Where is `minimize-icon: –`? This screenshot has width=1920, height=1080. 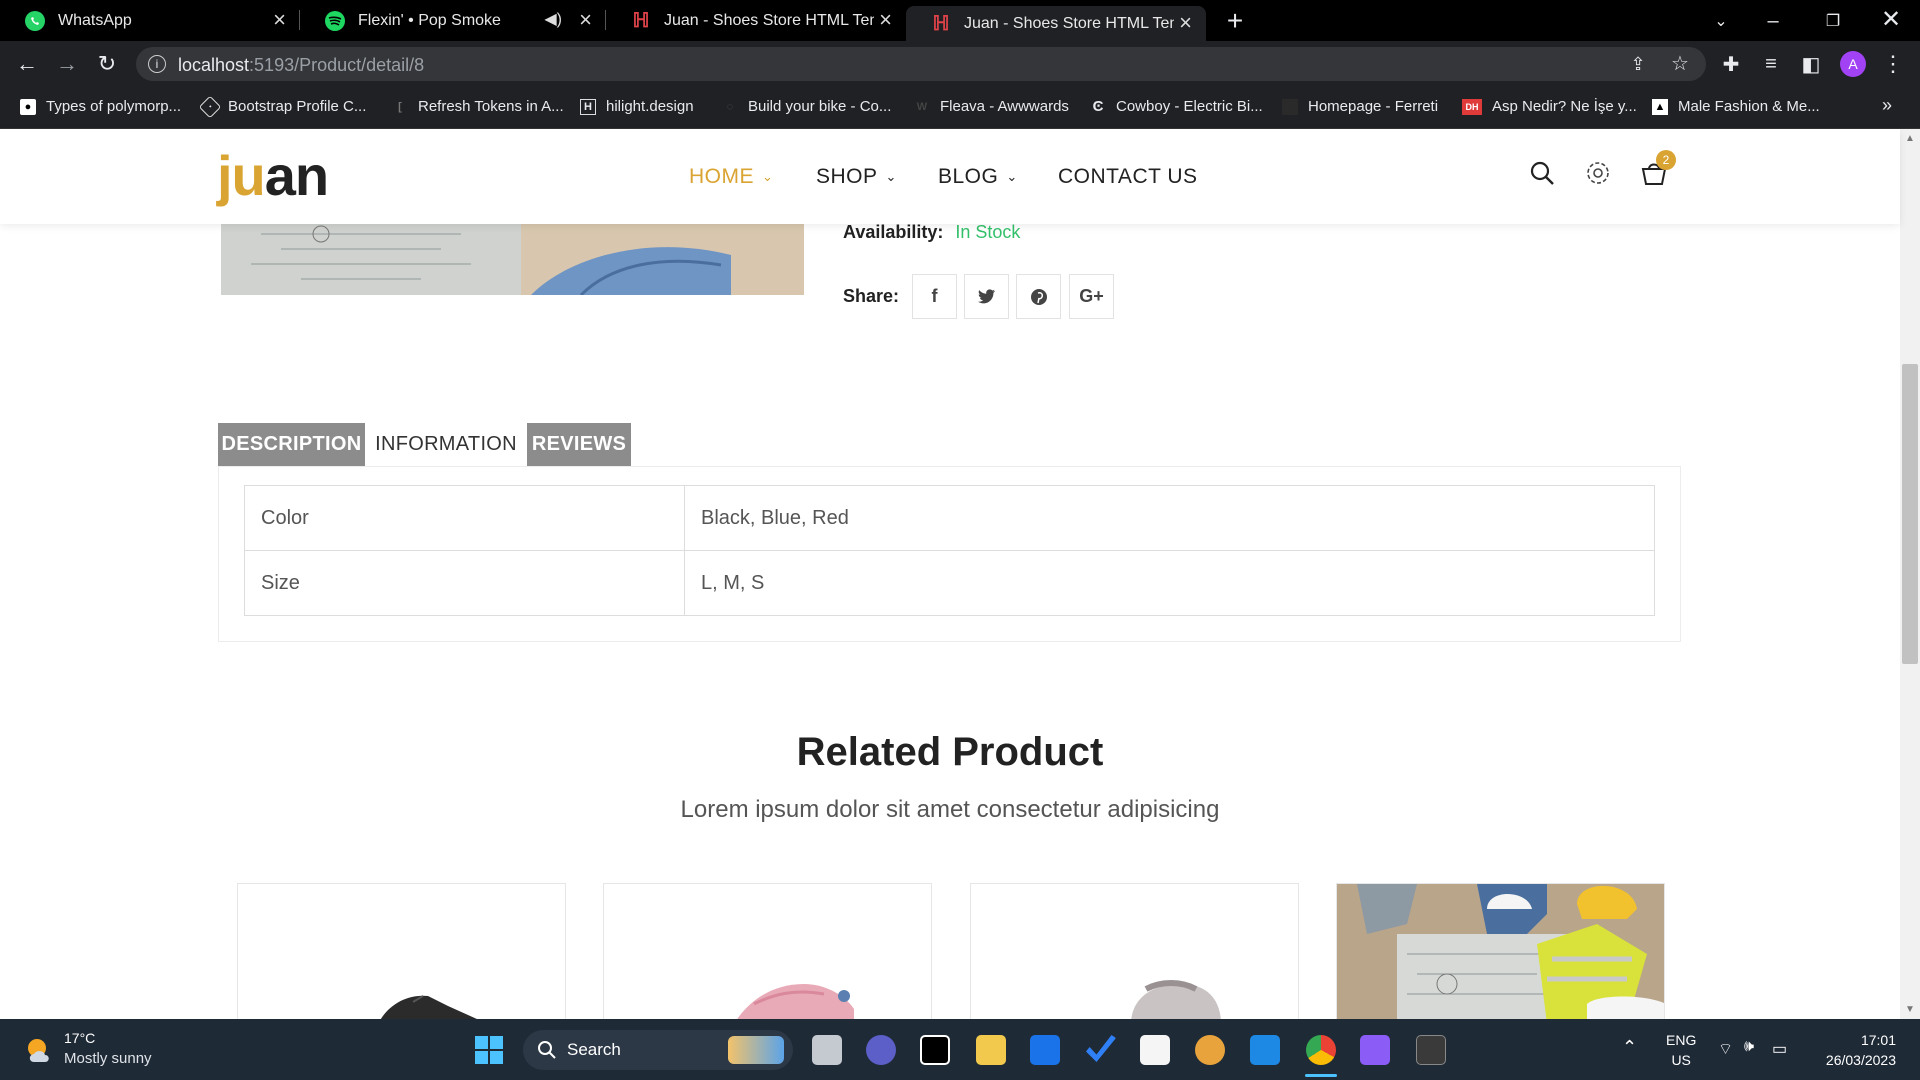 minimize-icon: – is located at coordinates (1773, 21).